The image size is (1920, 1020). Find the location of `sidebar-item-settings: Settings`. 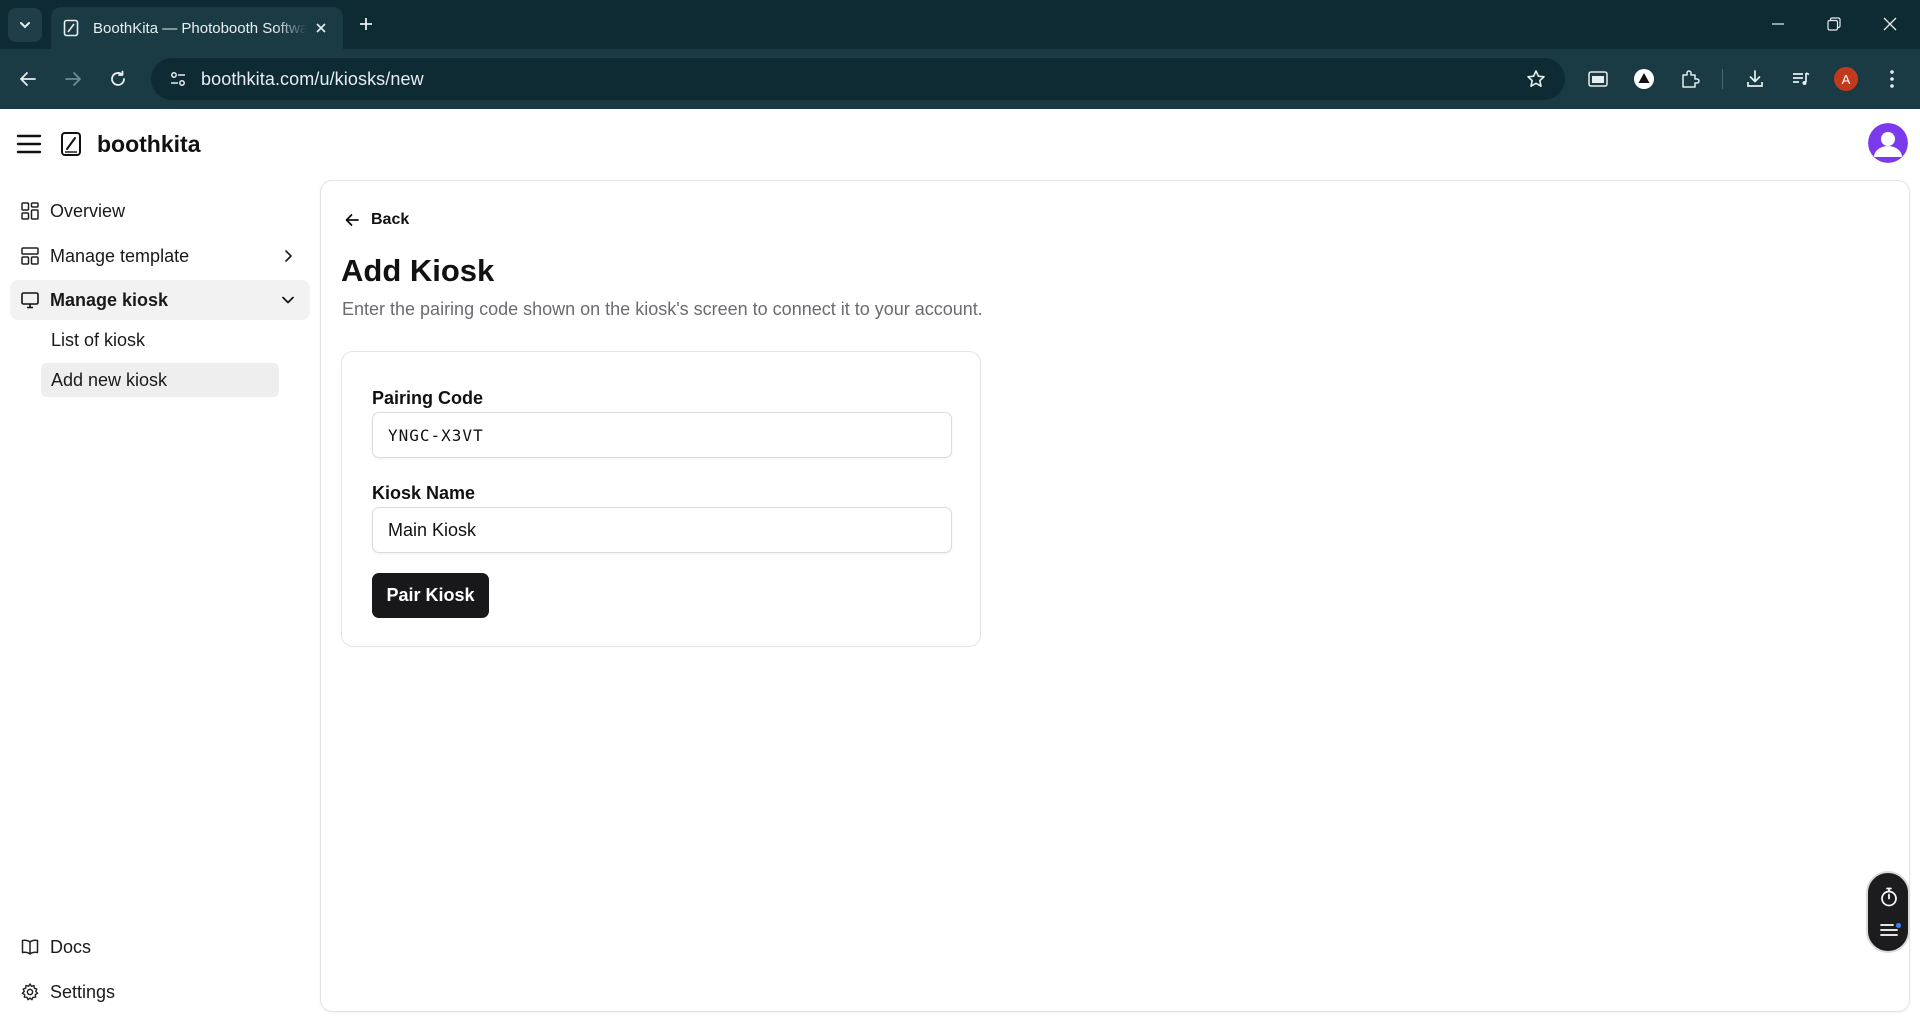

sidebar-item-settings: Settings is located at coordinates (160, 992).